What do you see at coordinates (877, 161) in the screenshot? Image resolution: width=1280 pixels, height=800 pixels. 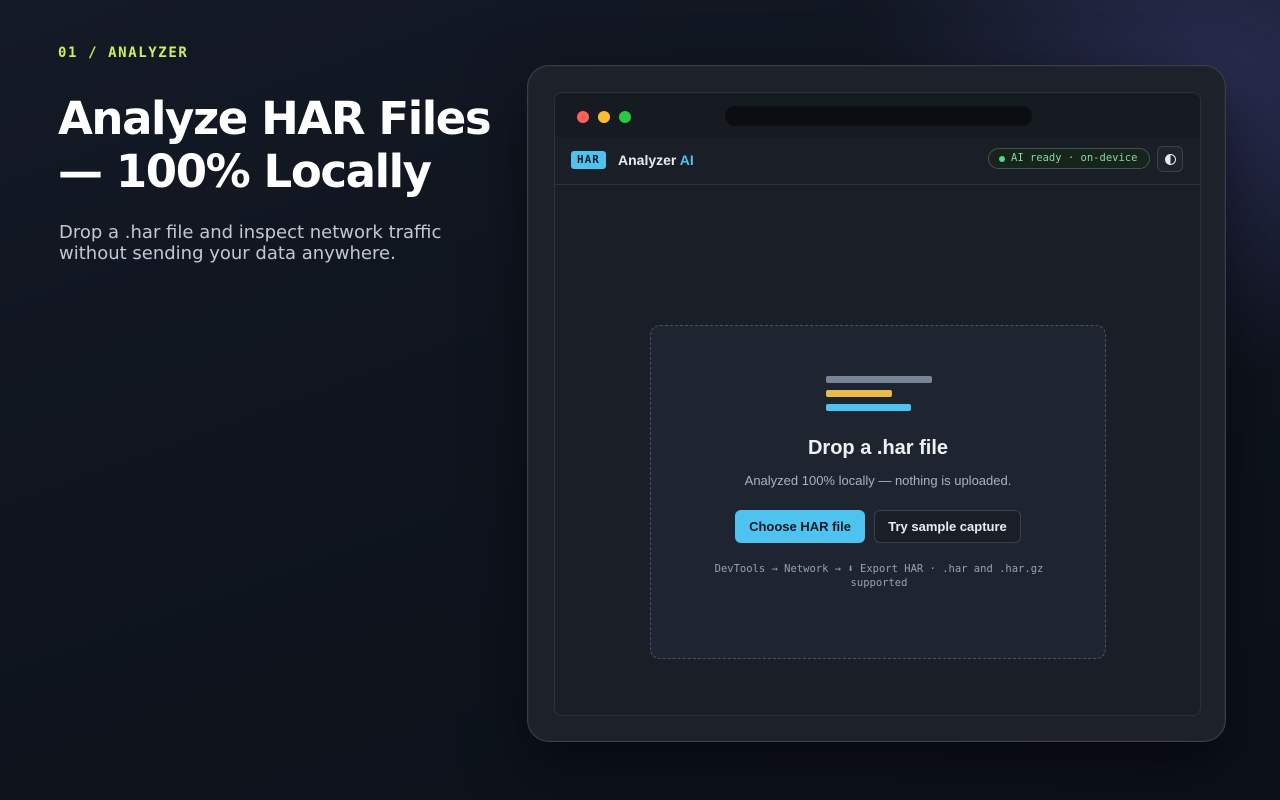 I see `app-header: HAR Analyzer AI AI ready · on-device` at bounding box center [877, 161].